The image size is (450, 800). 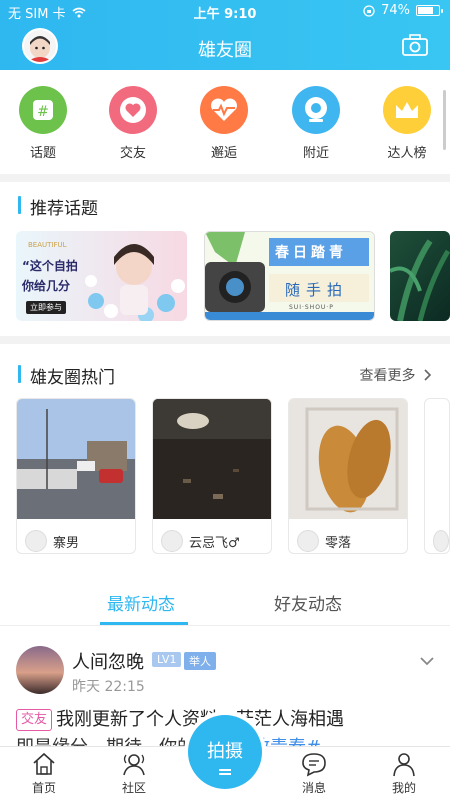 What do you see at coordinates (428, 375) in the screenshot?
I see `chevron-right-icon` at bounding box center [428, 375].